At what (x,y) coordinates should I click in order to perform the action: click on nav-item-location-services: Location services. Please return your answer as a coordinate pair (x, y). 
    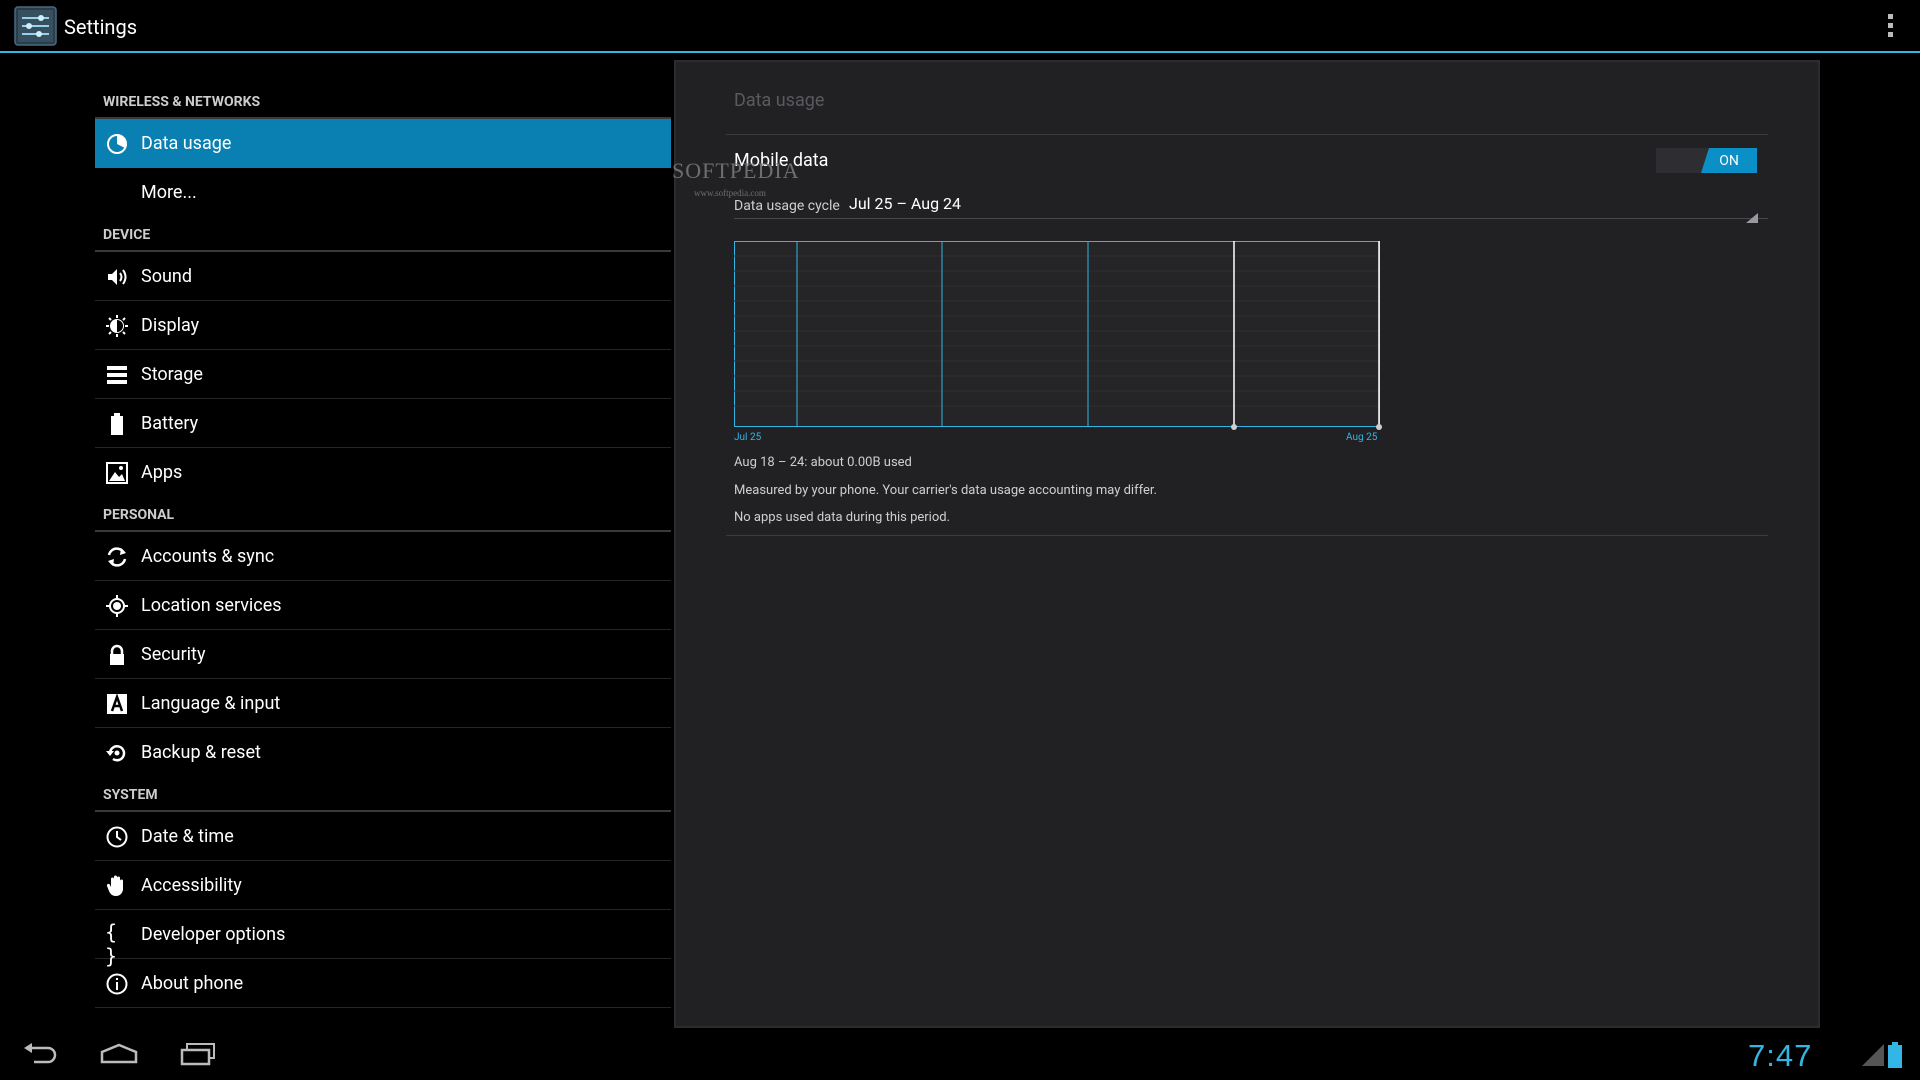
    Looking at the image, I should click on (383, 605).